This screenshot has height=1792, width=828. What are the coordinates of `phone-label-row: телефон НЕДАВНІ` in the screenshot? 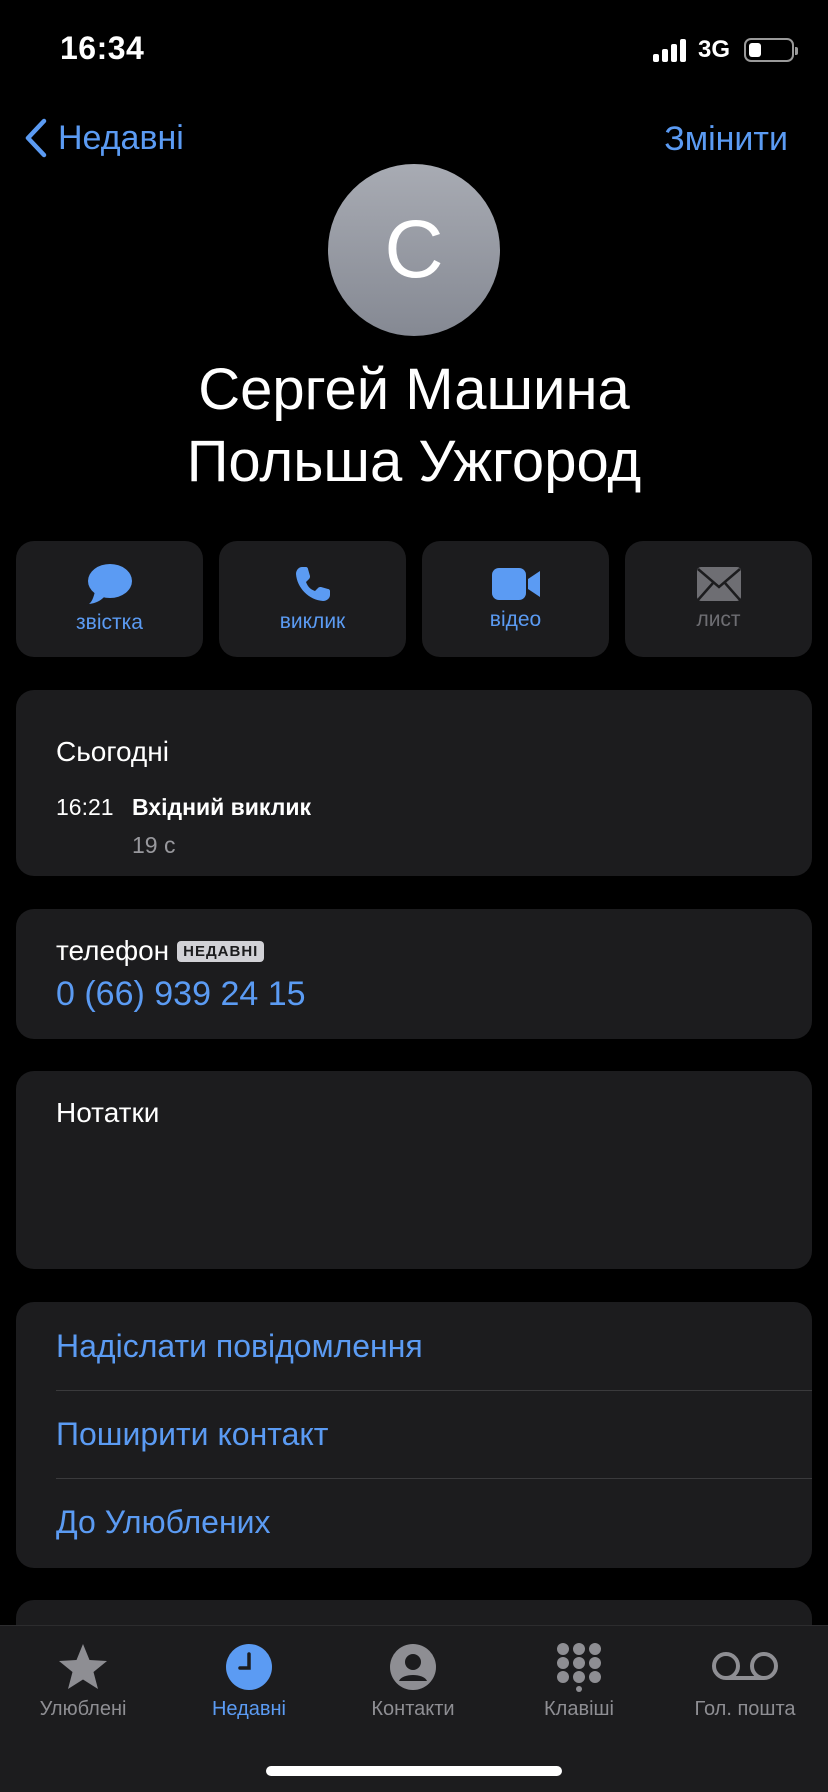 It's located at (160, 951).